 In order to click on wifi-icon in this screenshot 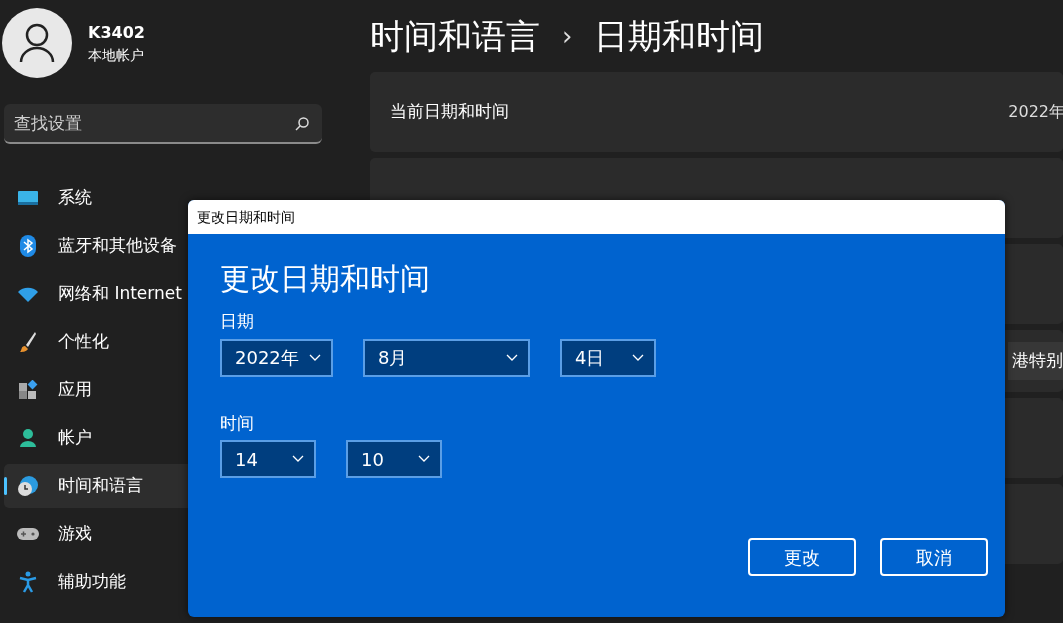, I will do `click(28, 294)`.